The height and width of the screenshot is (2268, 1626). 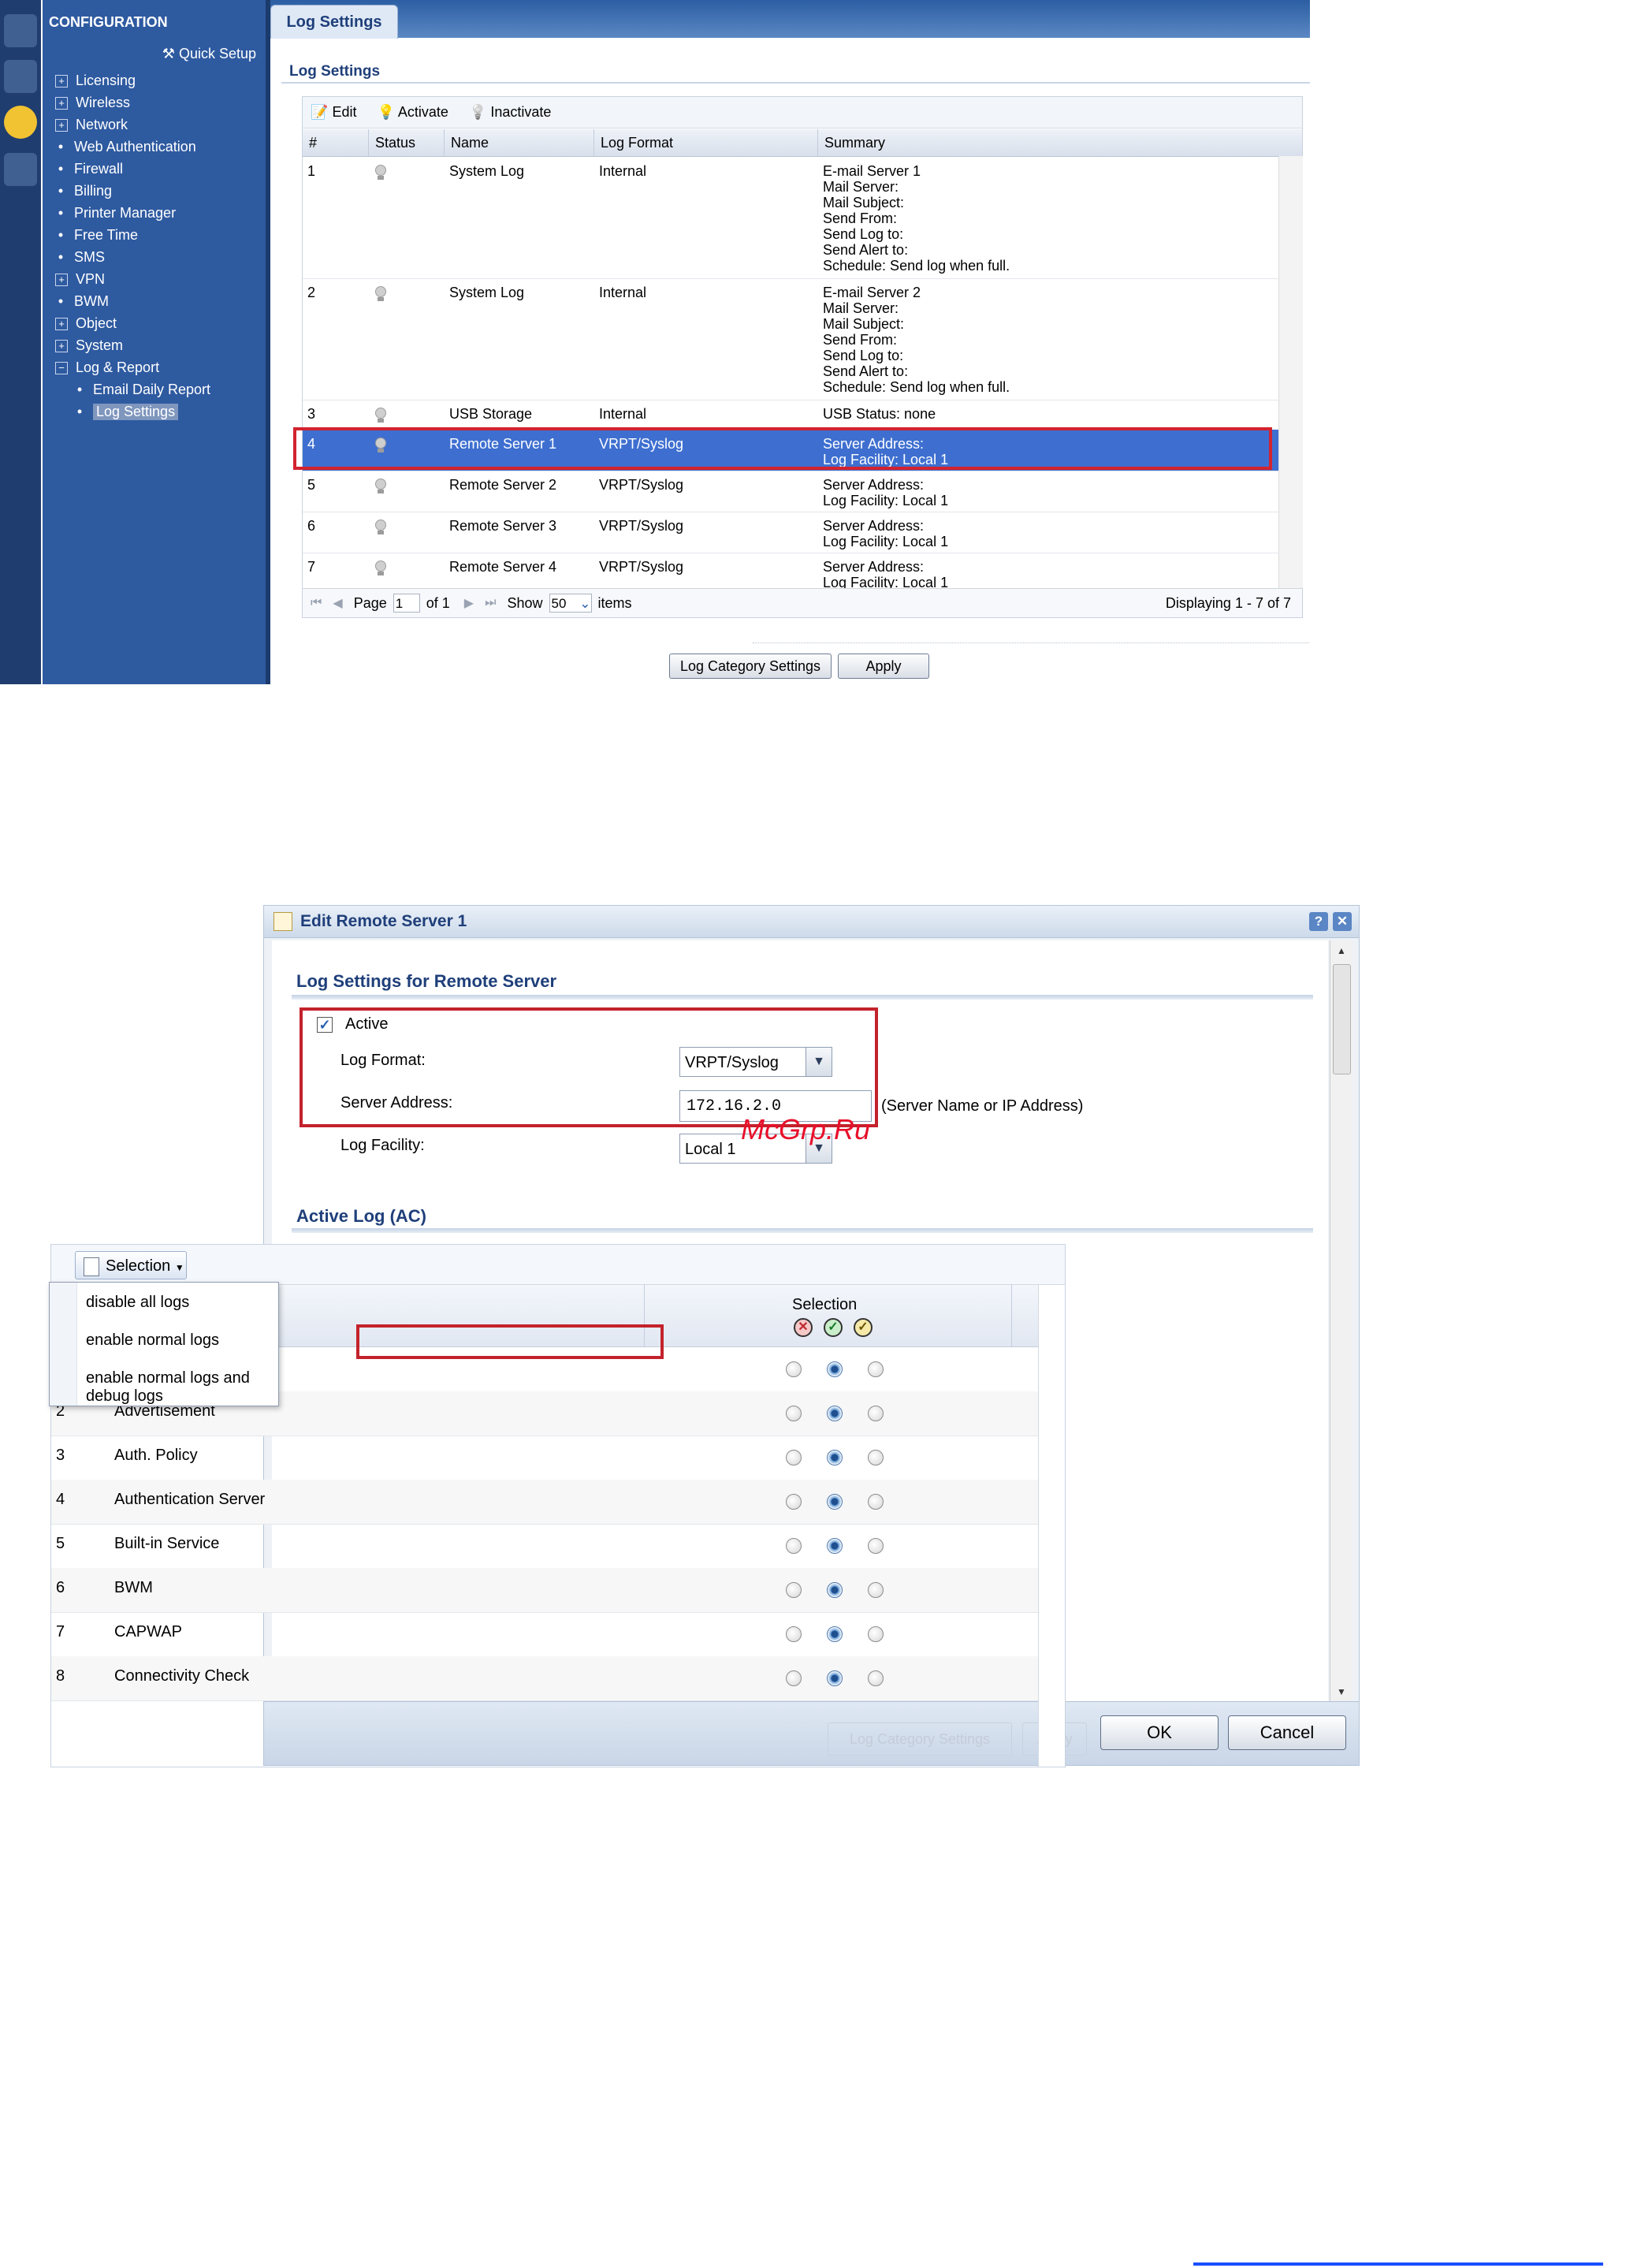 What do you see at coordinates (1060, 143) in the screenshot?
I see `column-summary: Summary` at bounding box center [1060, 143].